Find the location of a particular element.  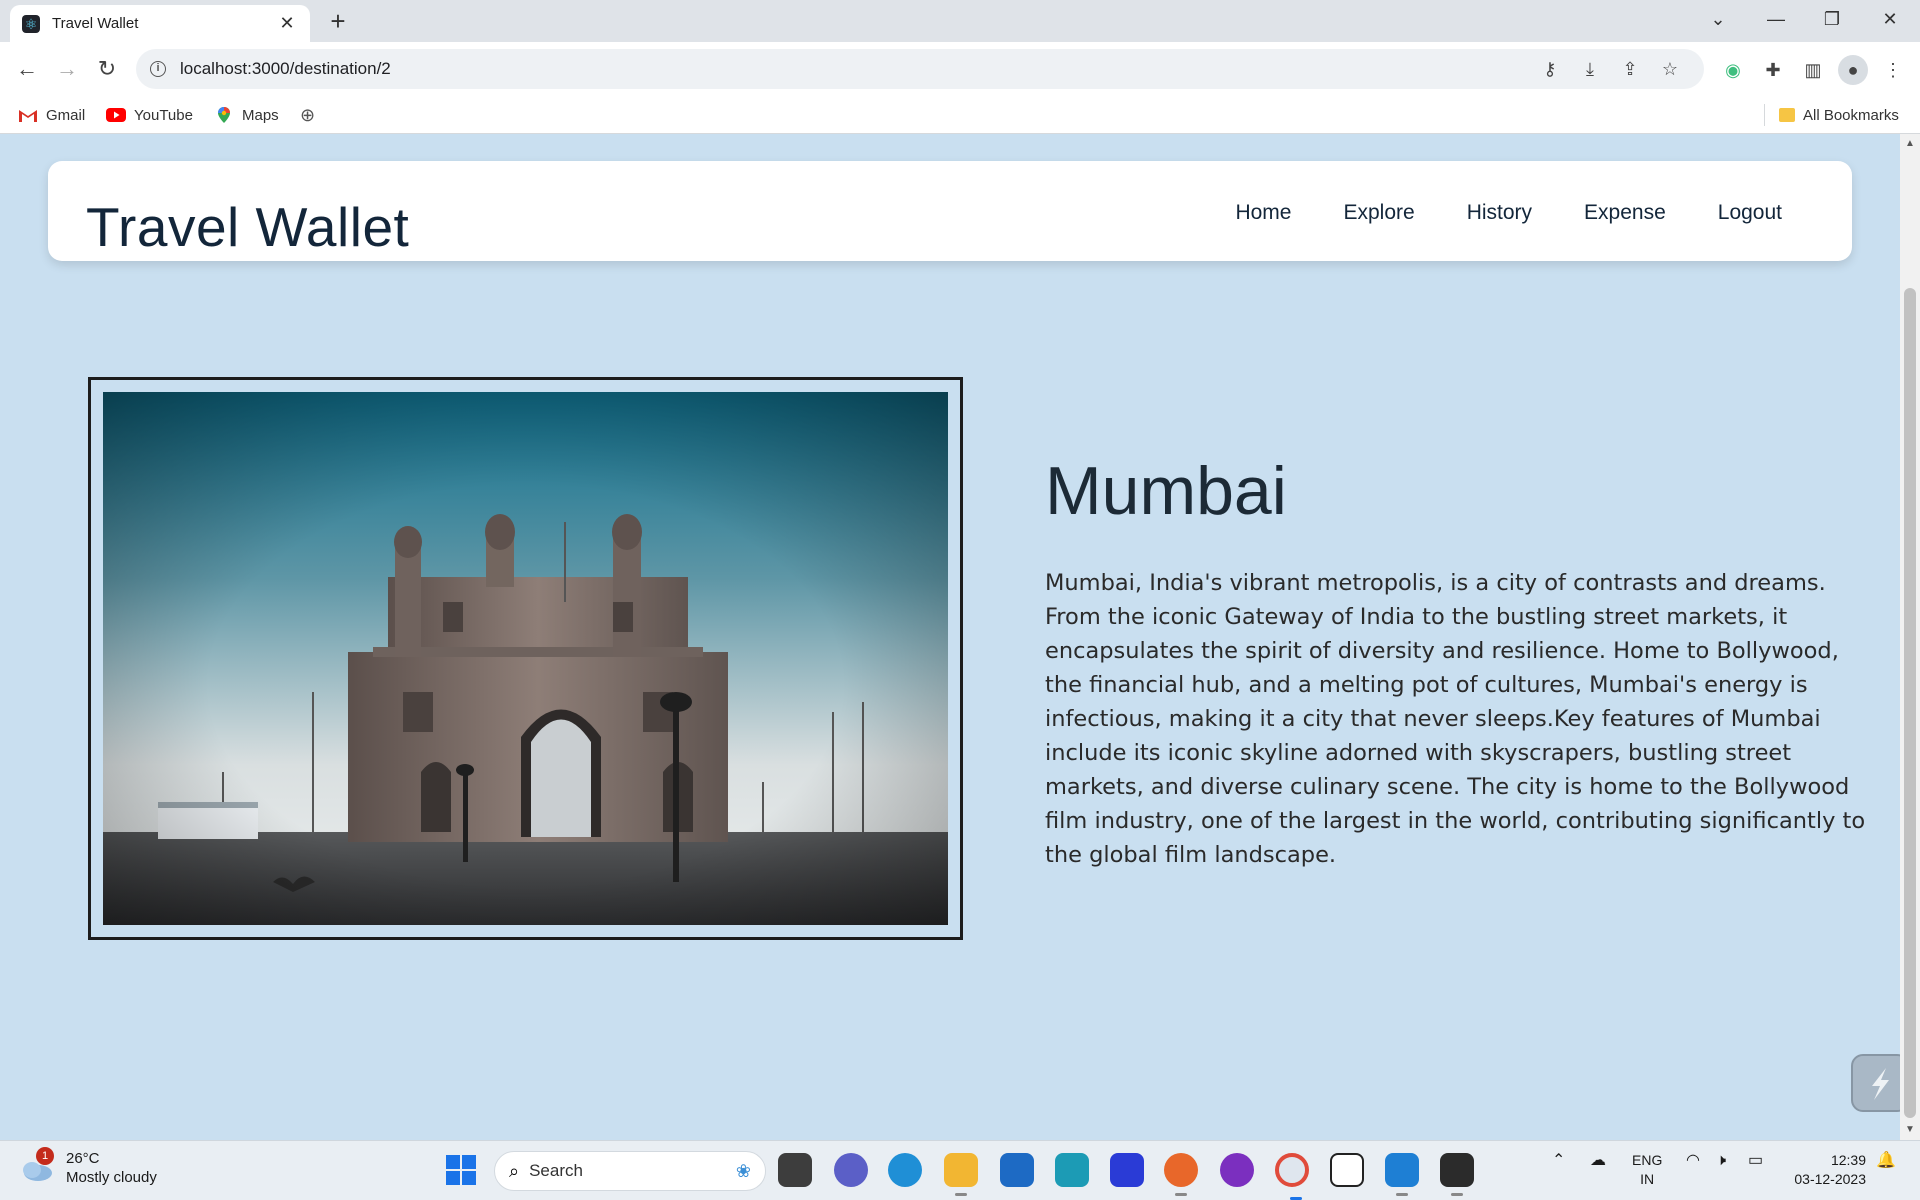

bookmark-label: YouTube is located at coordinates (163, 115).